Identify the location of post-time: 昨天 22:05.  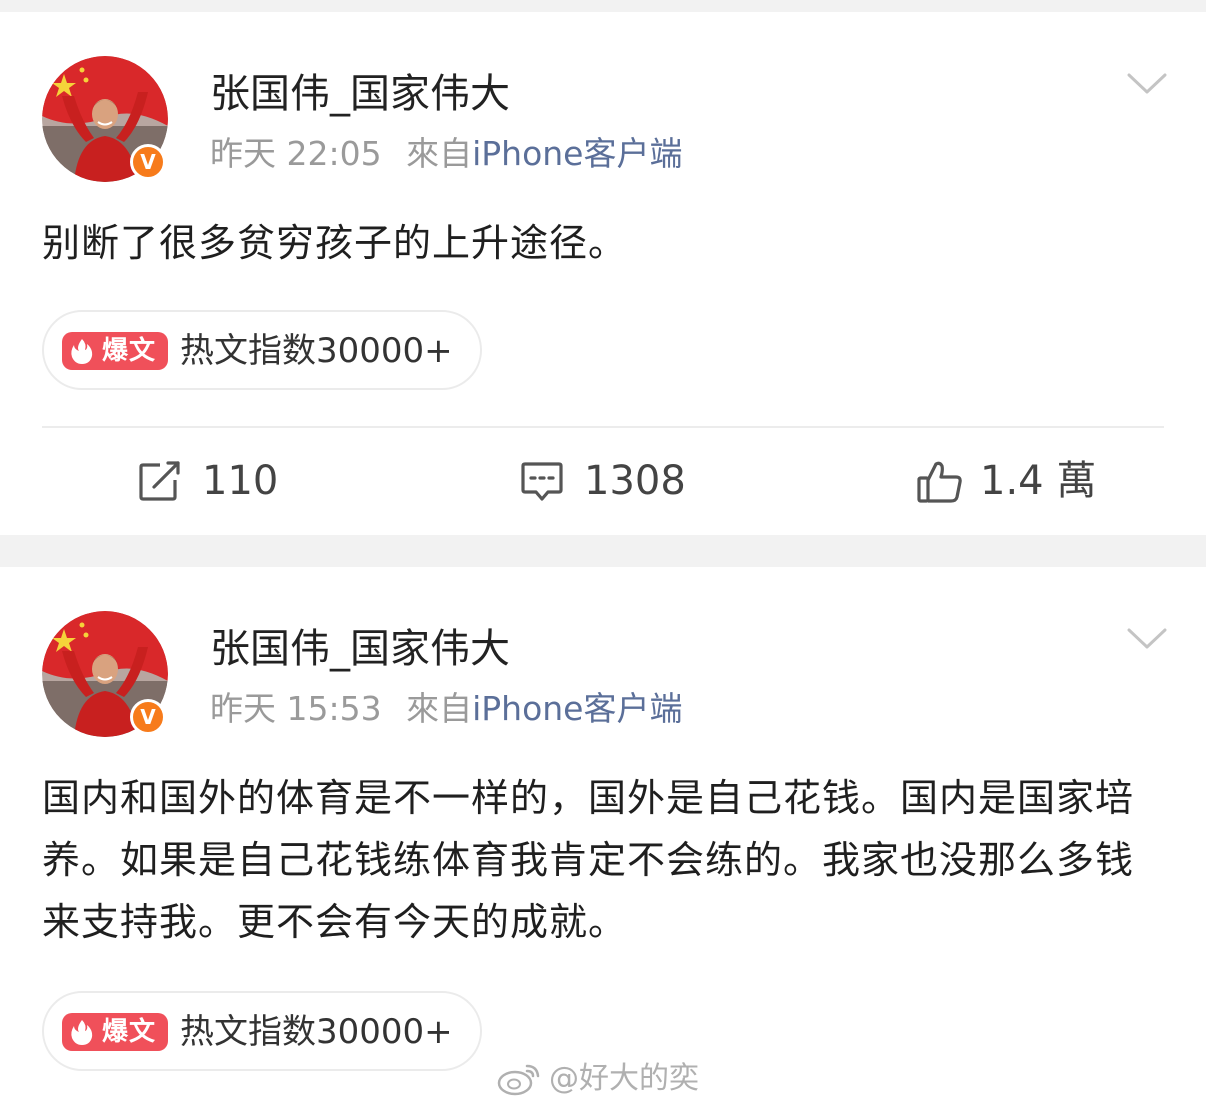
(296, 153).